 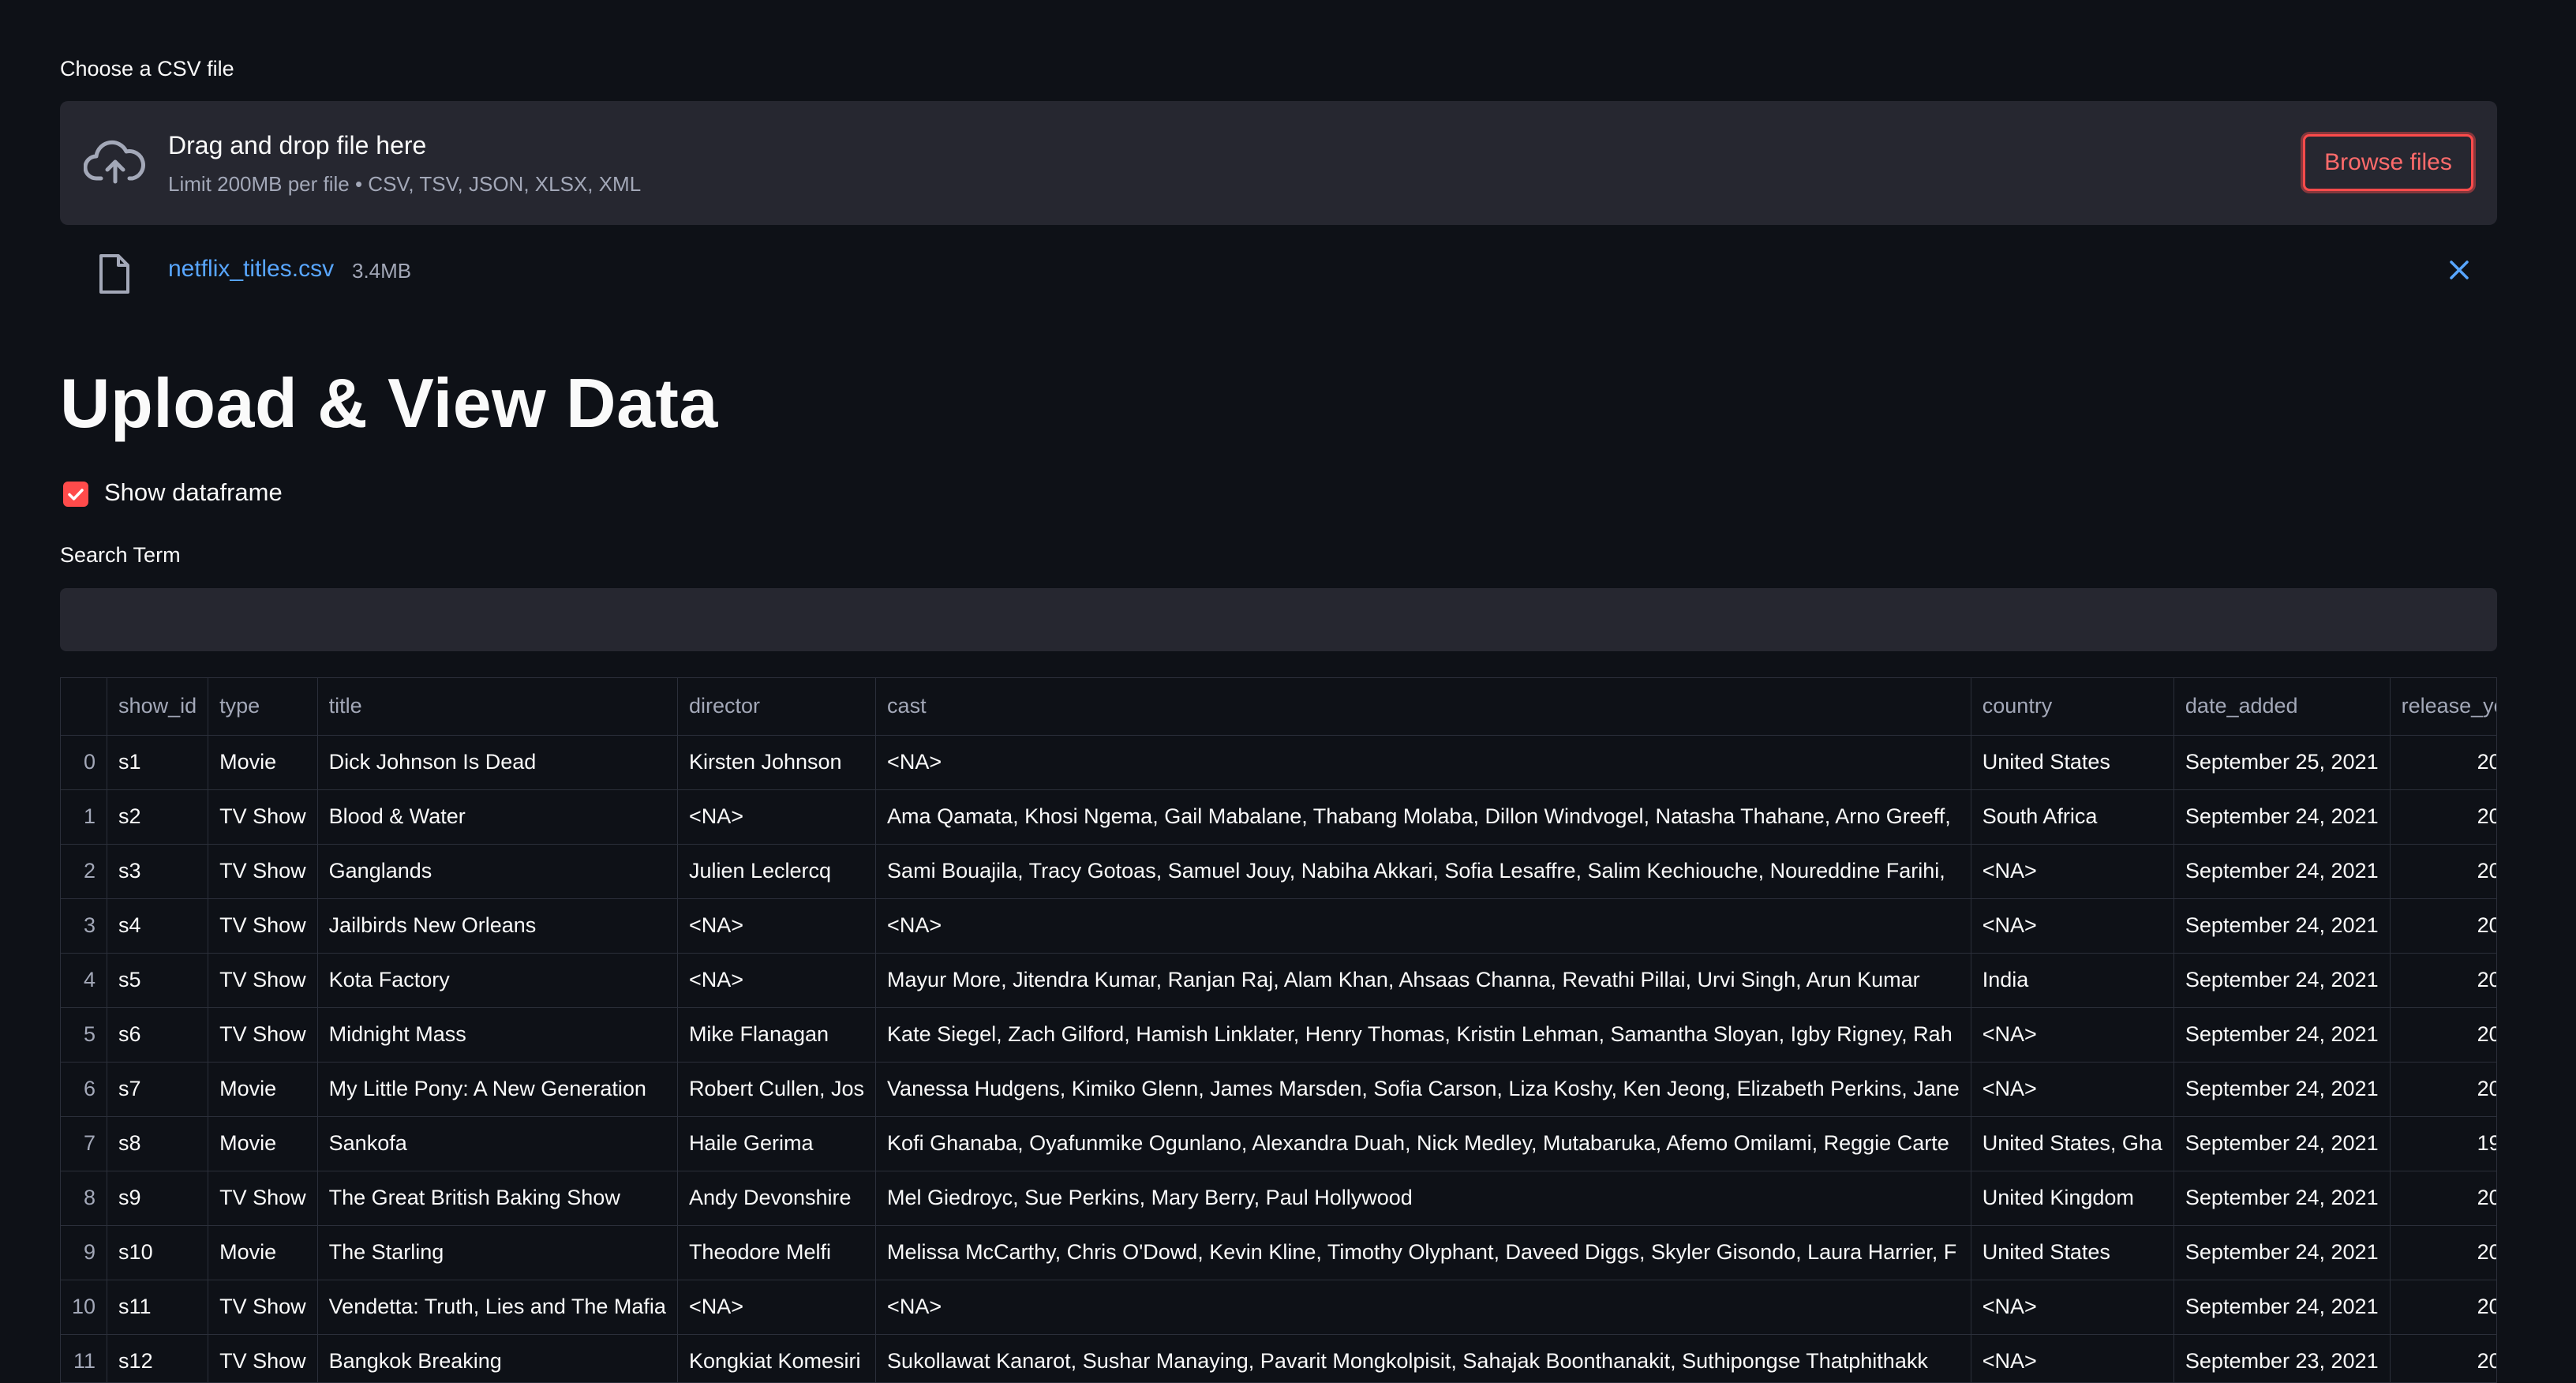 I want to click on column-header-director: director, so click(x=777, y=707).